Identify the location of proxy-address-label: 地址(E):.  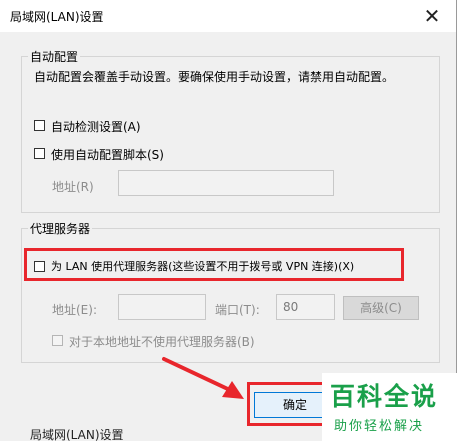
(74, 310).